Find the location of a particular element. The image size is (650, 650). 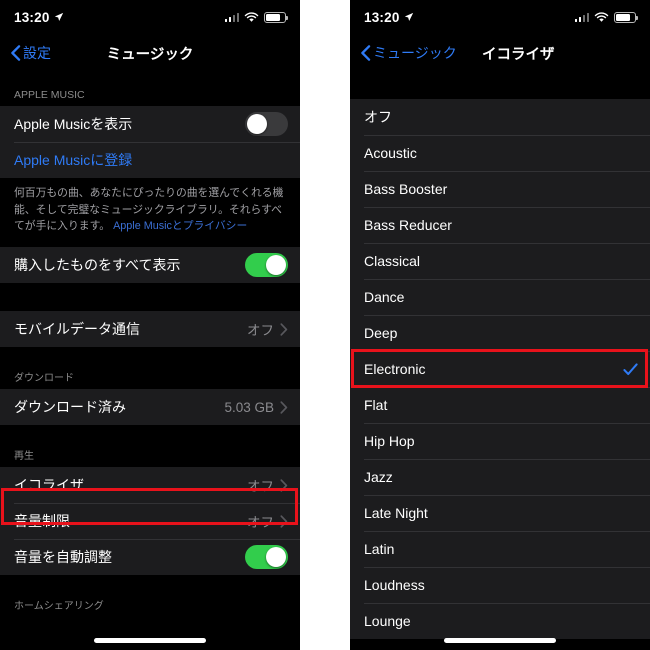

row-sound-check: 音量を自動調整 is located at coordinates (150, 557).